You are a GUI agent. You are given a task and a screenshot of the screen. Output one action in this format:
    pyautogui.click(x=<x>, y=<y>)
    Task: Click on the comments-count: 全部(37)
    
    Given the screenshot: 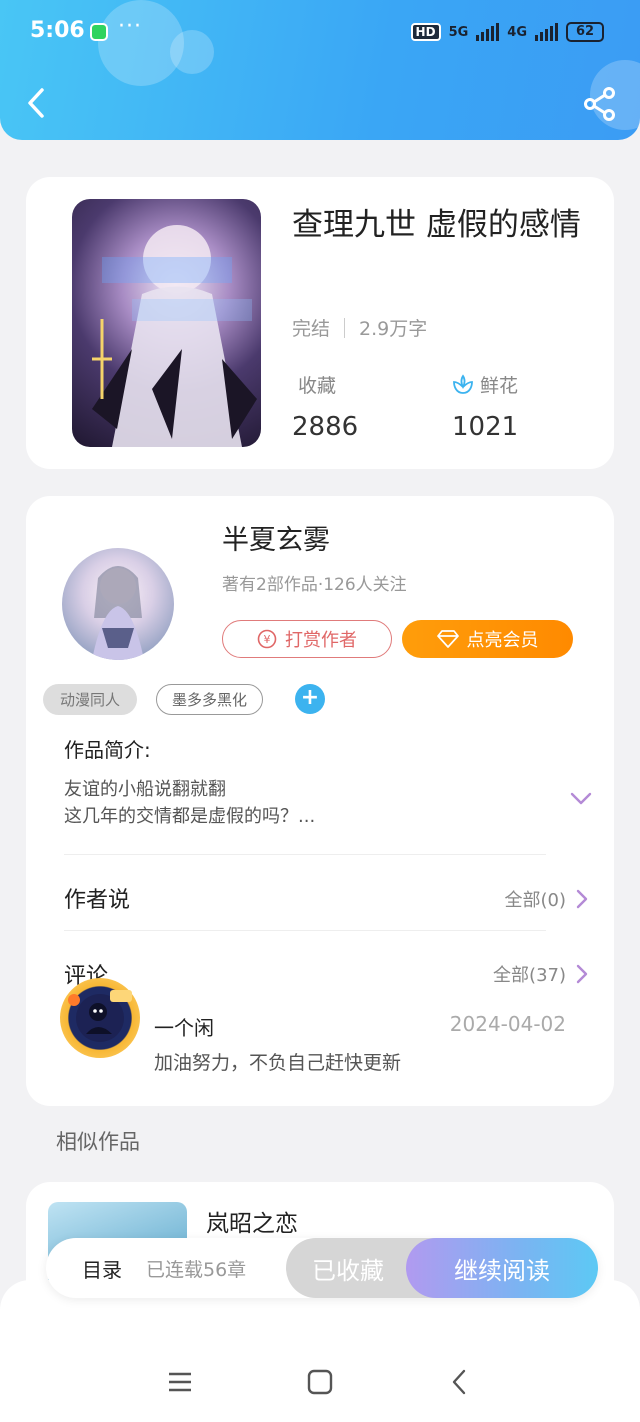 What is the action you would take?
    pyautogui.click(x=529, y=975)
    